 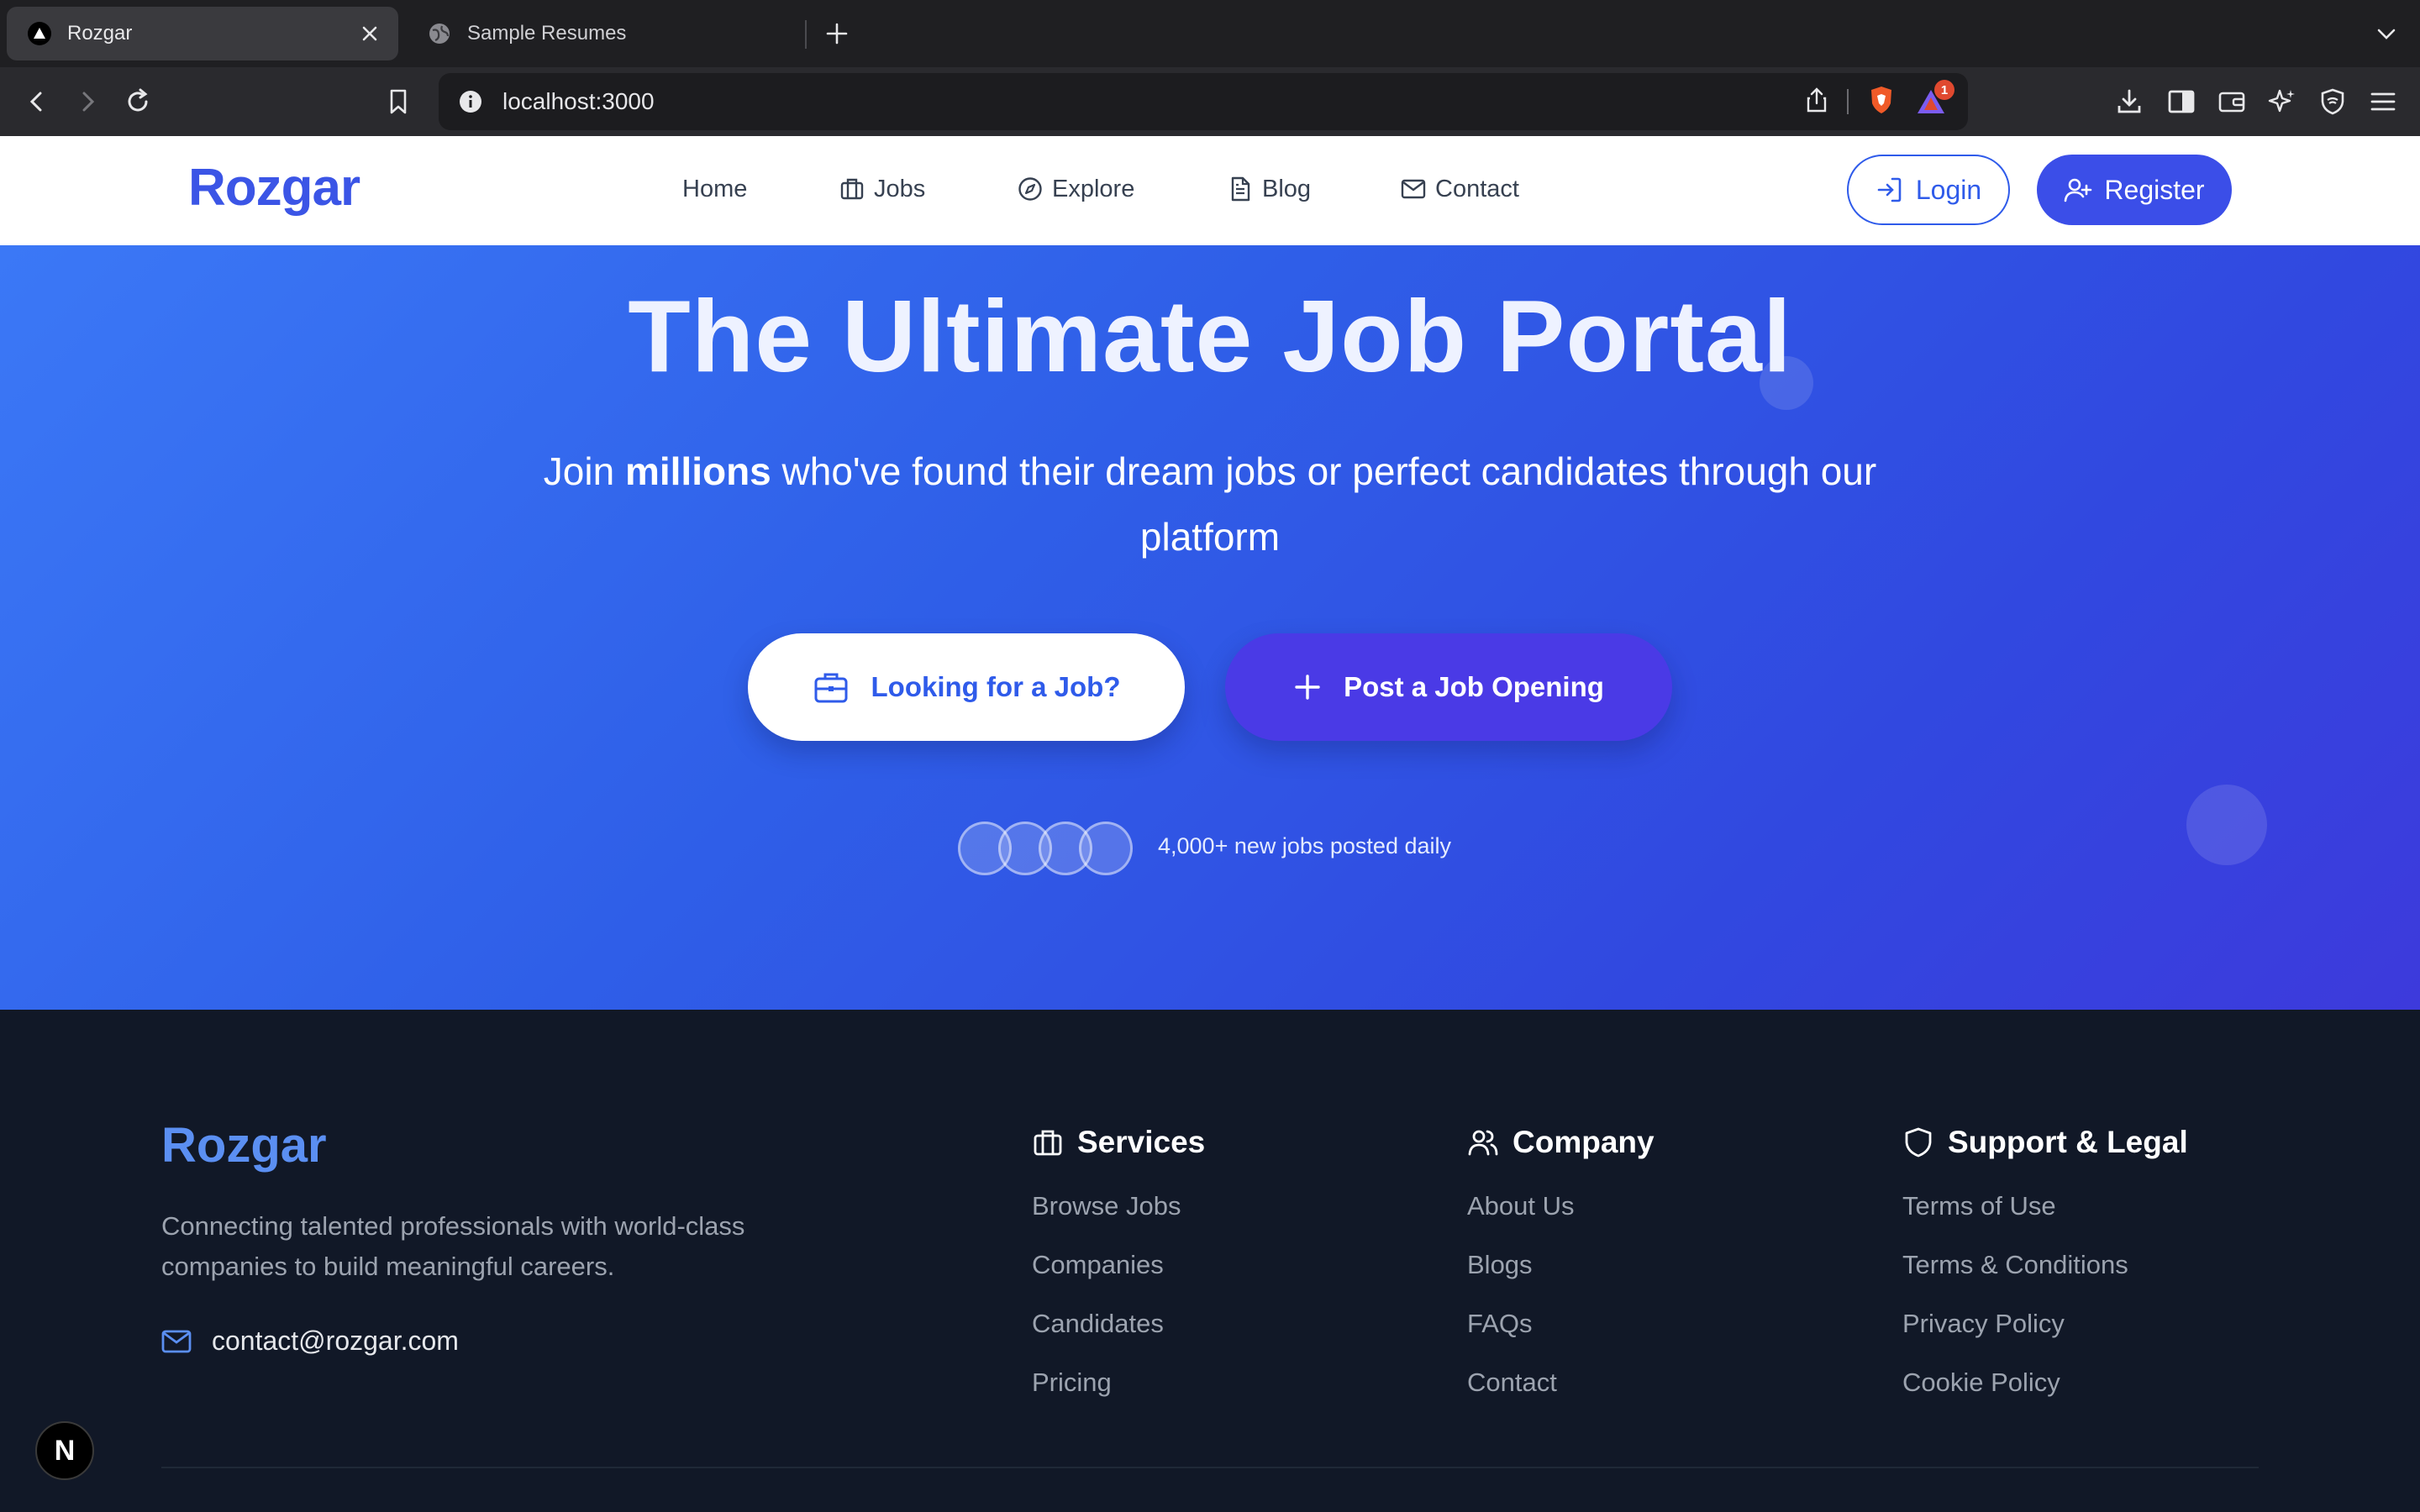 I want to click on brand-logo: Rozgar, so click(x=274, y=188).